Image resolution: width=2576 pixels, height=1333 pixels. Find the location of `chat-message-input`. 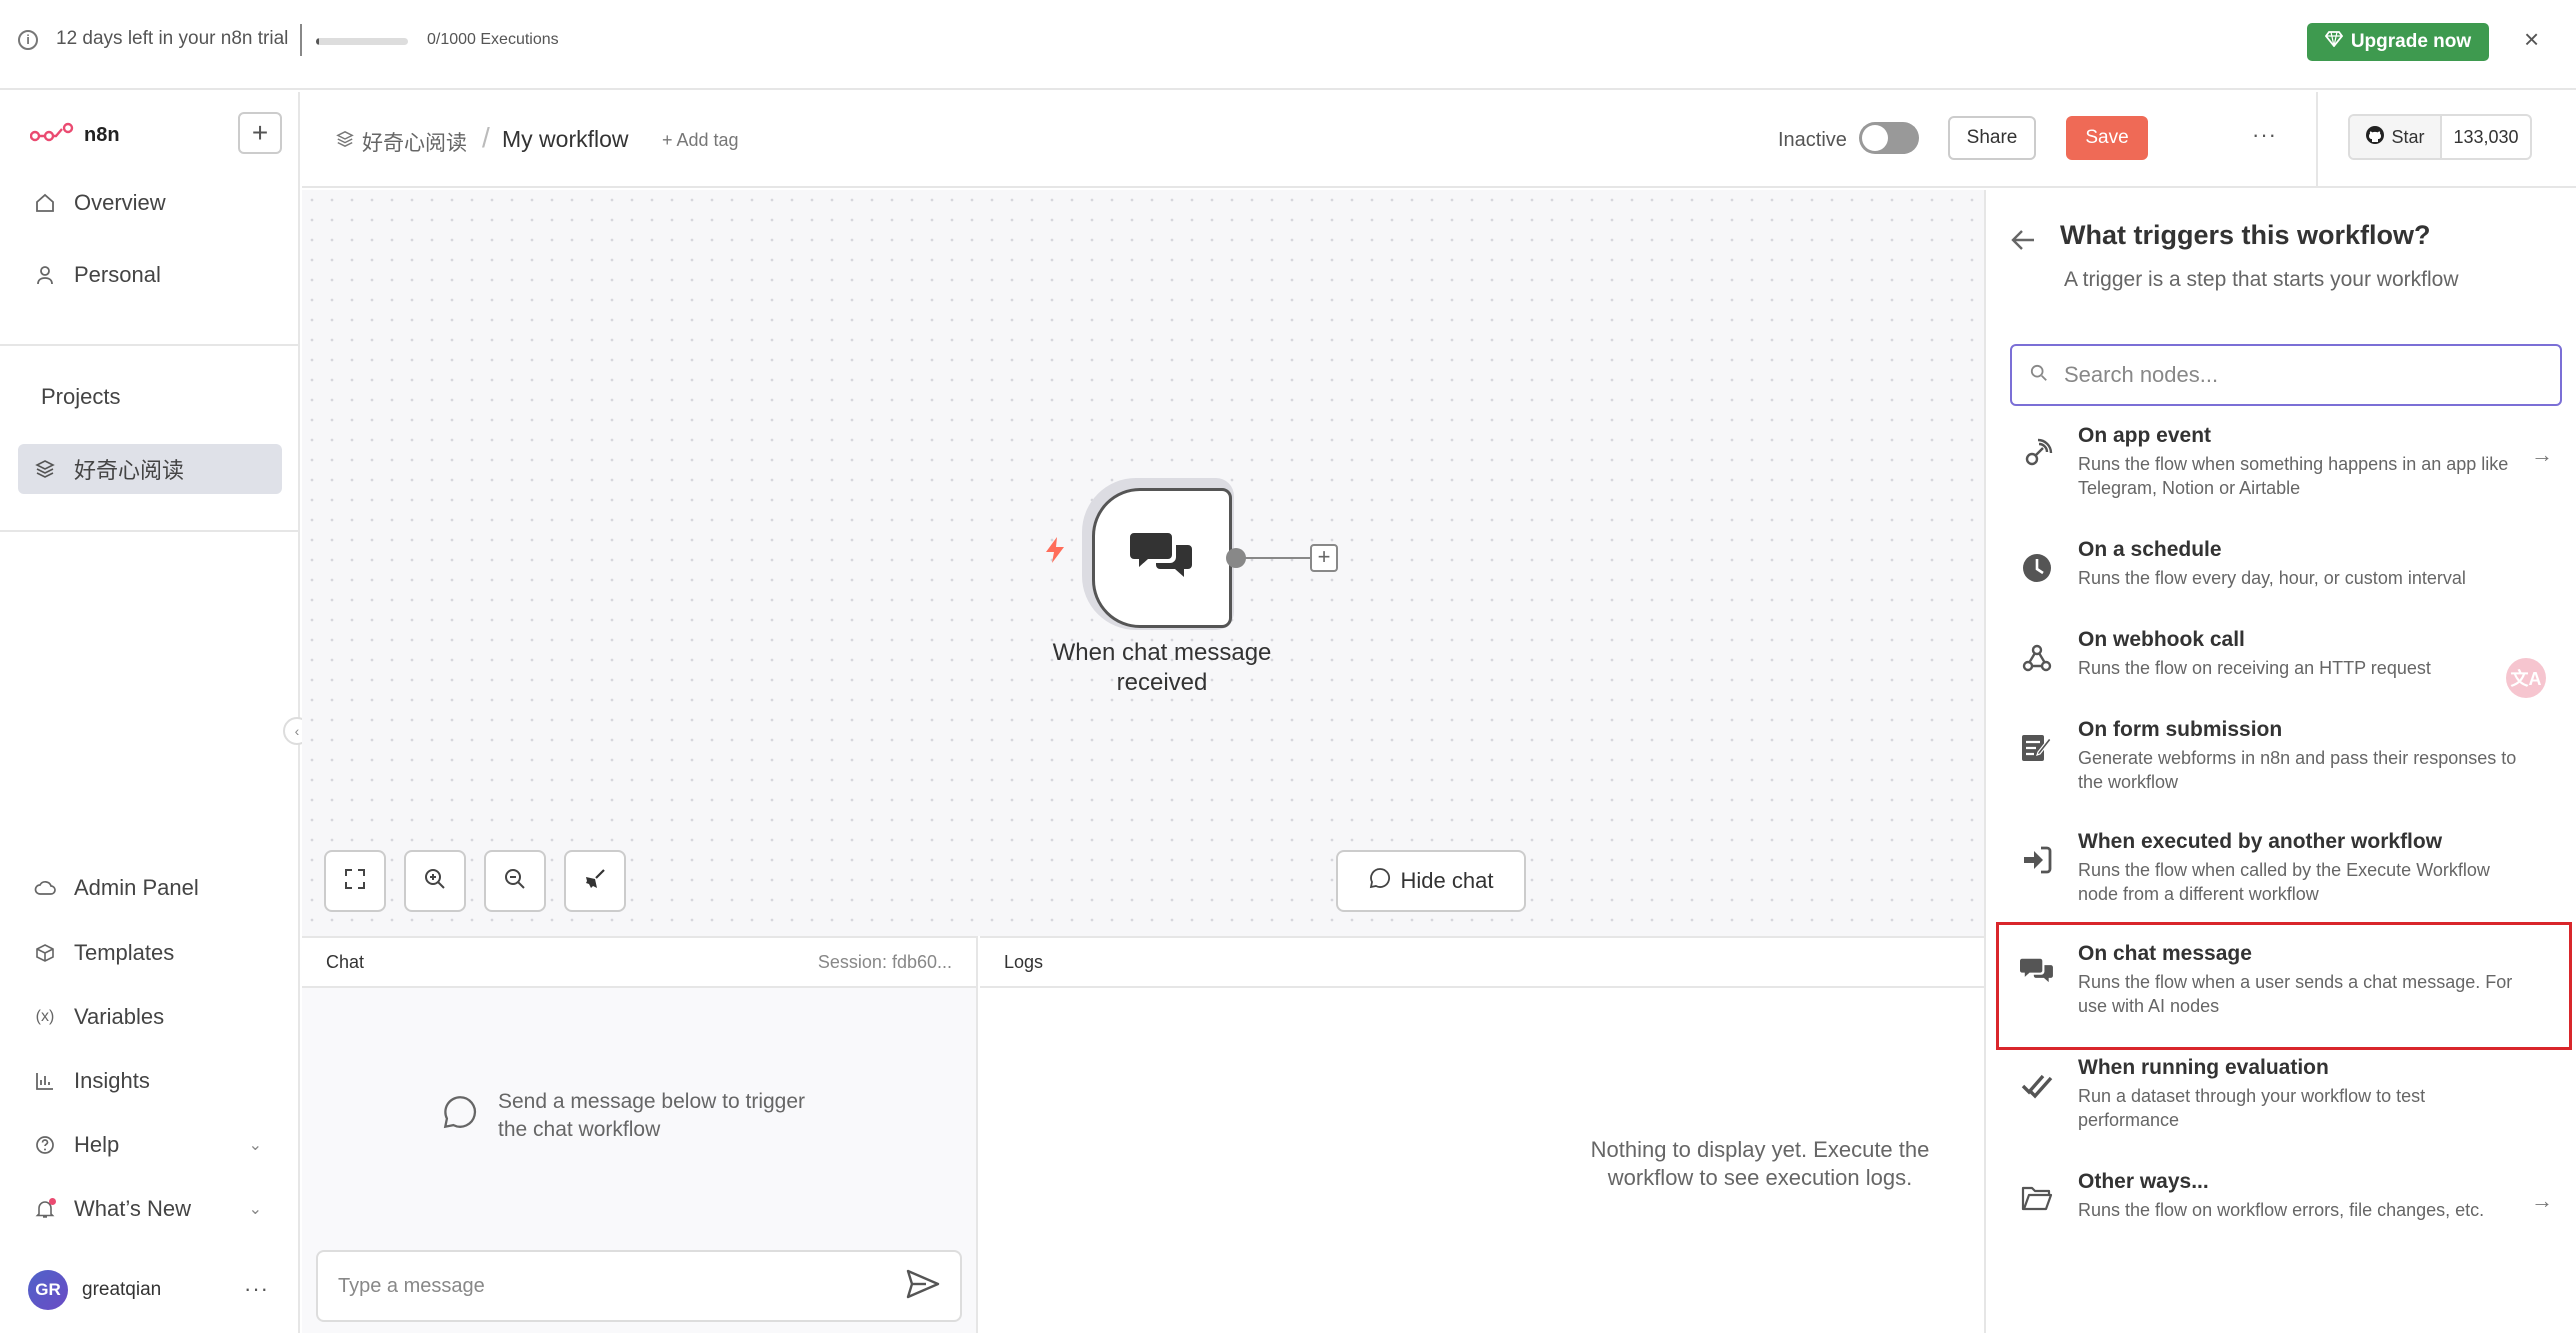

chat-message-input is located at coordinates (622, 1286).